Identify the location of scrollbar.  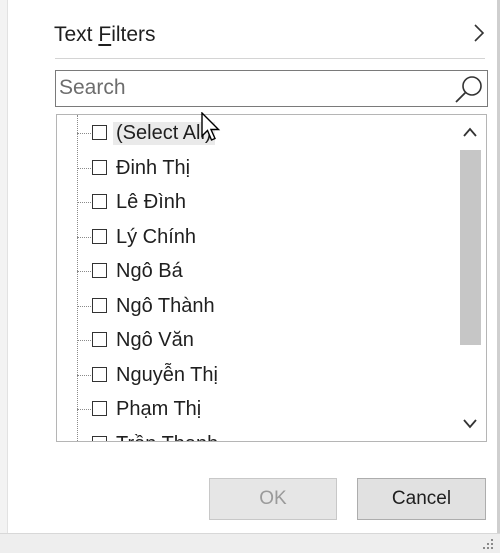
(470, 278).